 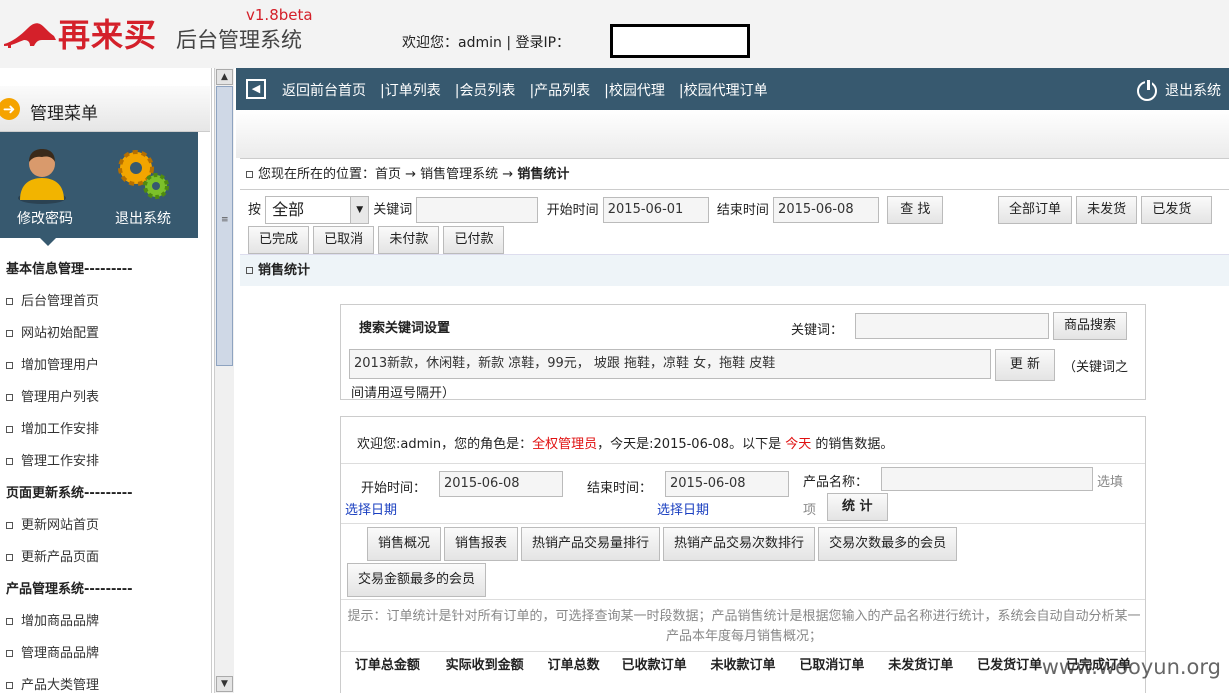 What do you see at coordinates (403, 393) in the screenshot?
I see `keywords-hint-cont: 间请用逗号隔开）` at bounding box center [403, 393].